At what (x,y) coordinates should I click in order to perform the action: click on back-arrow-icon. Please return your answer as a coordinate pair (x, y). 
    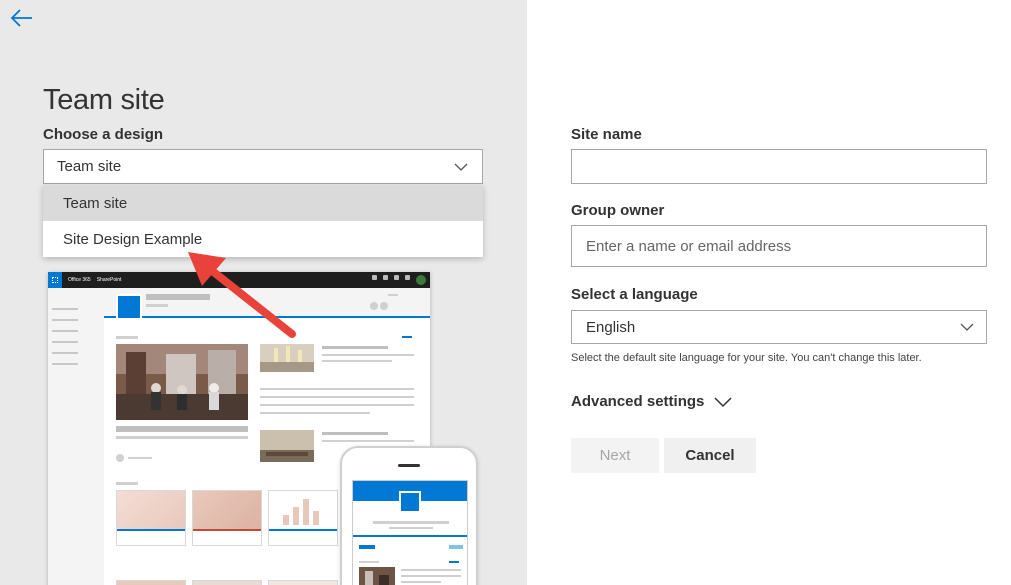
    Looking at the image, I should click on (21, 18).